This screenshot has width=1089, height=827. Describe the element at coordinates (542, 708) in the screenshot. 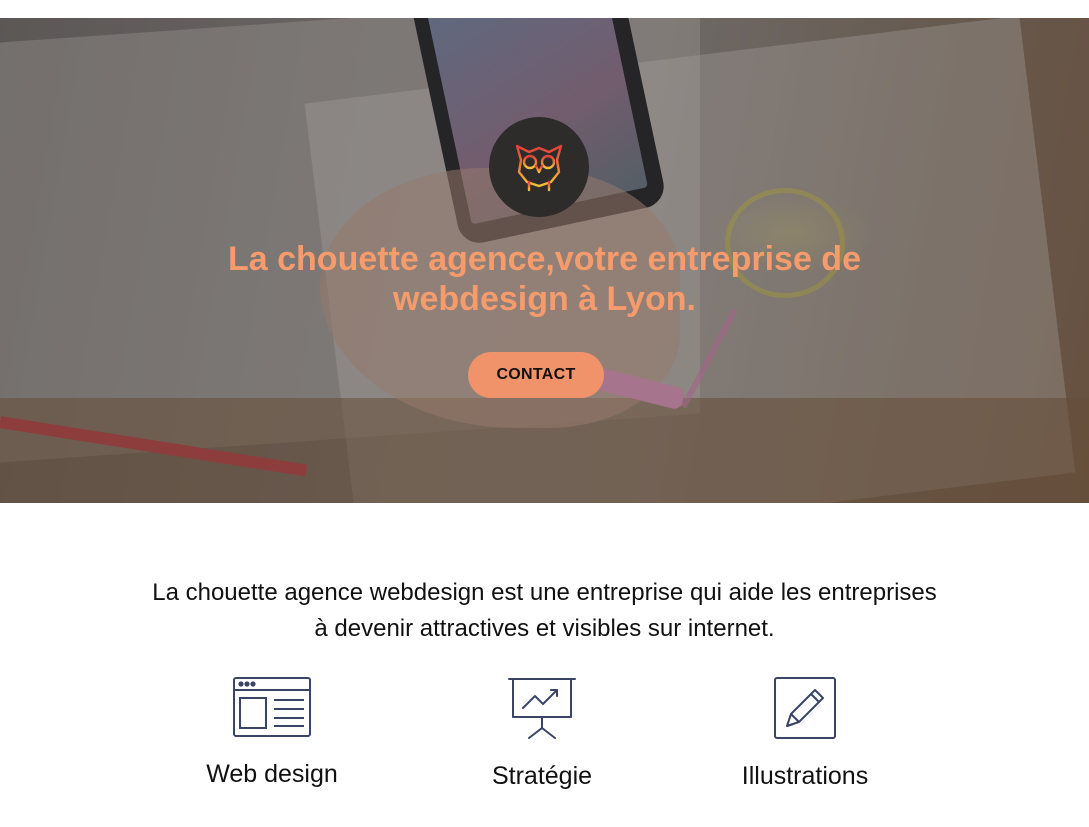

I see `presentation-chart-icon` at that location.